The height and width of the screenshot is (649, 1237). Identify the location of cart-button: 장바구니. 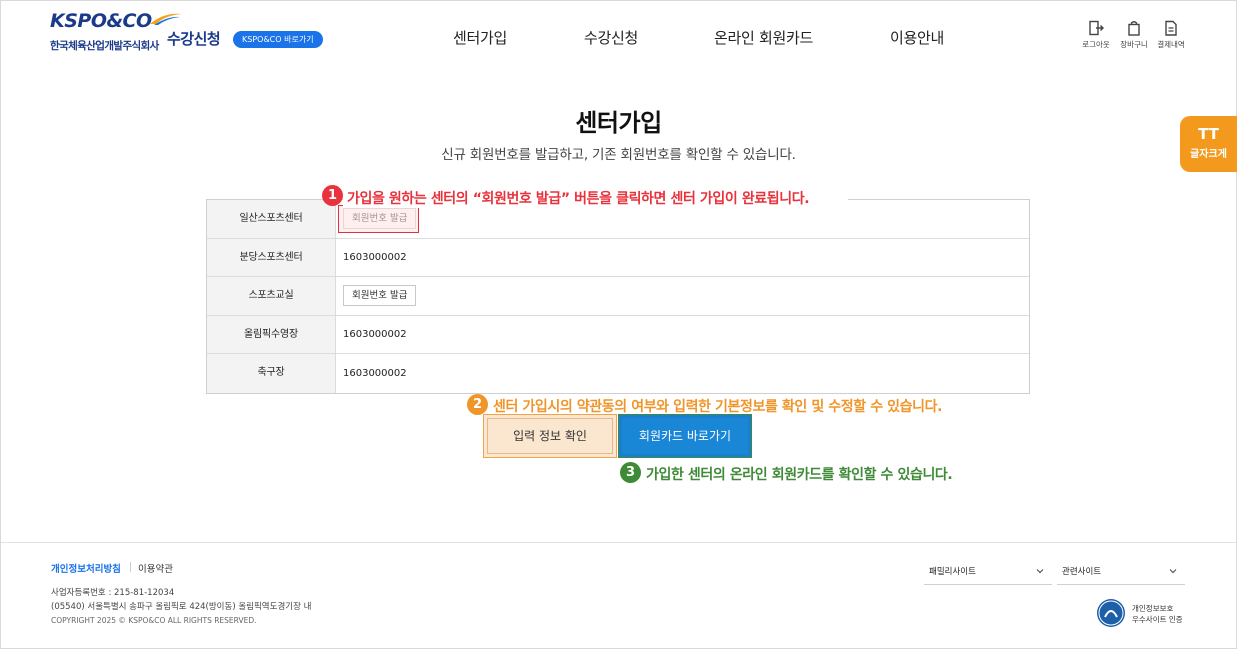
(1134, 35).